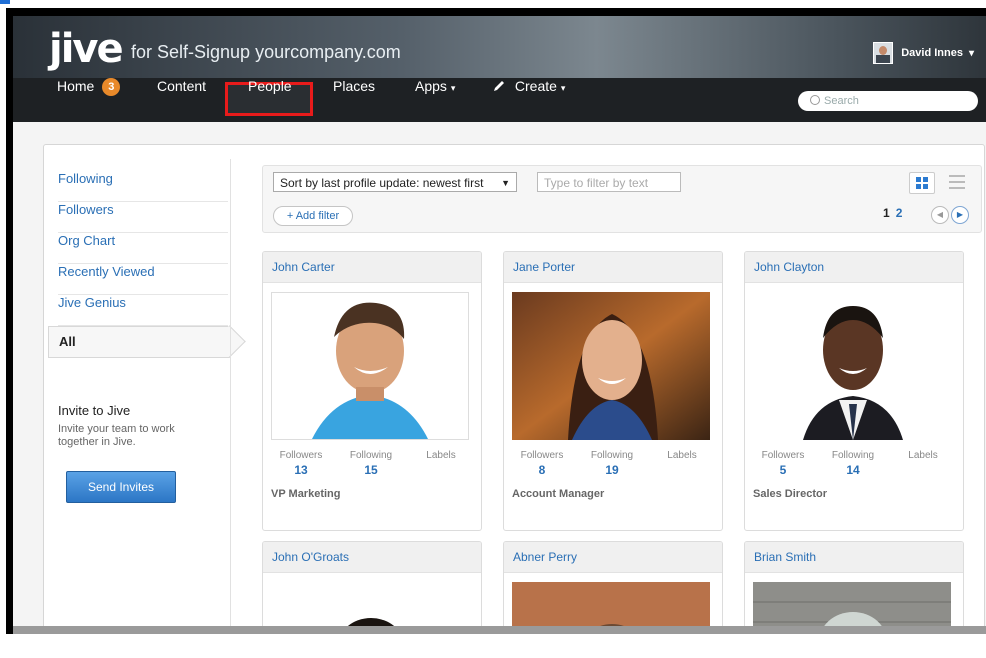 The image size is (986, 658). Describe the element at coordinates (143, 186) in the screenshot. I see `sidebar-item-following: Following` at that location.